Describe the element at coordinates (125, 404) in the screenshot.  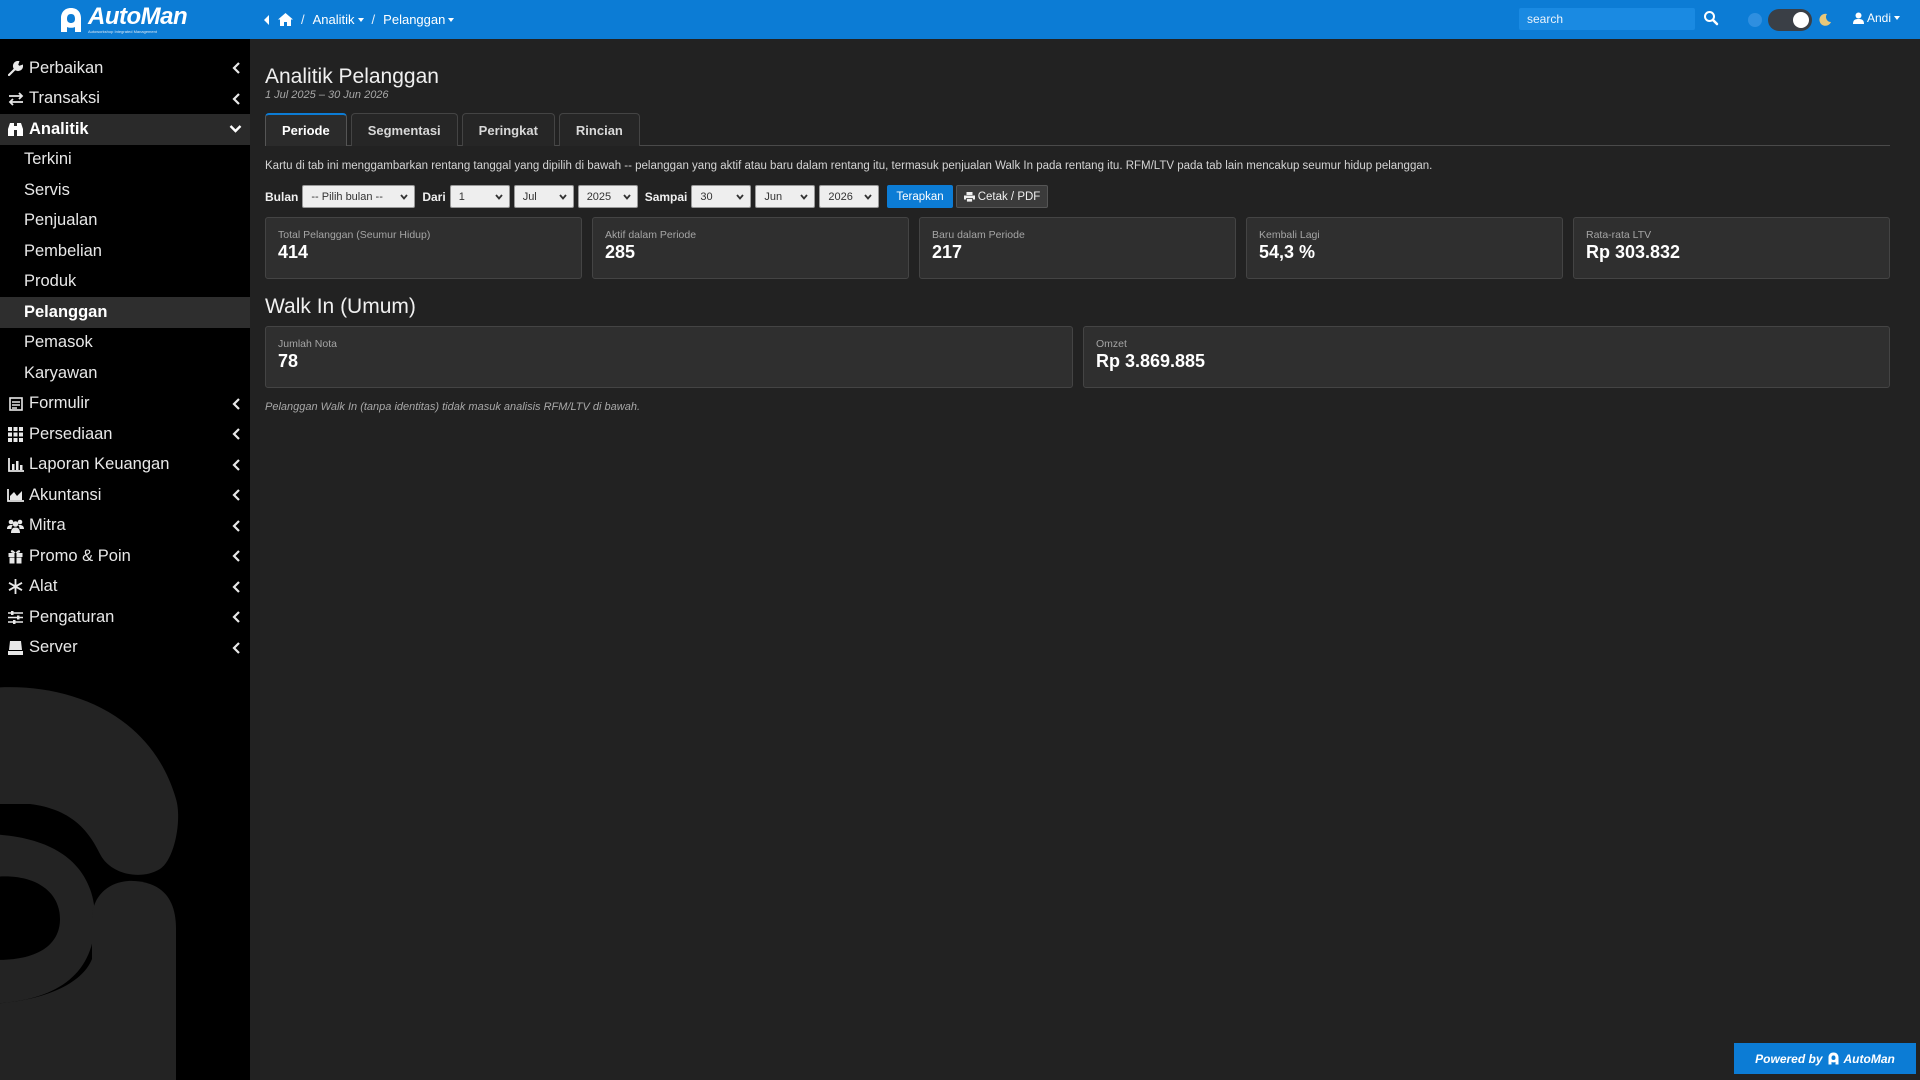
I see `sidebar-item-formulir: Formulir` at that location.